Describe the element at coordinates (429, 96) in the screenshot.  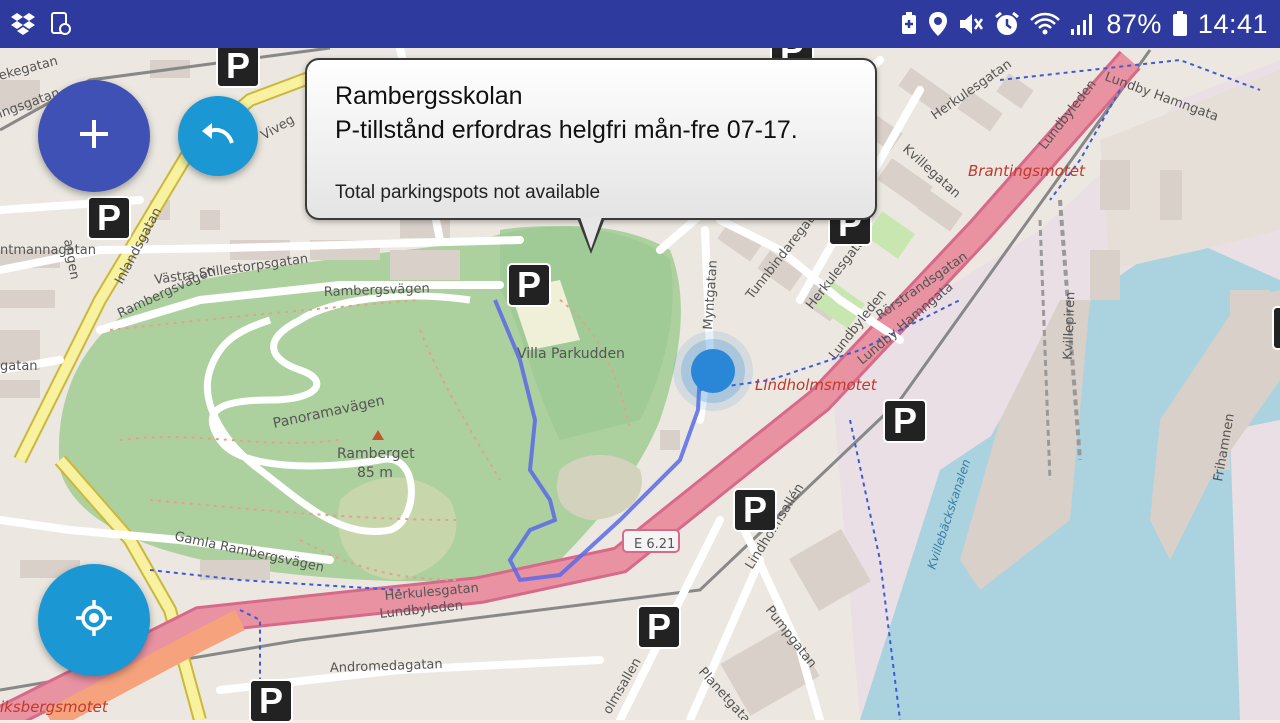
I see `popup-title: Rambergsskolan` at that location.